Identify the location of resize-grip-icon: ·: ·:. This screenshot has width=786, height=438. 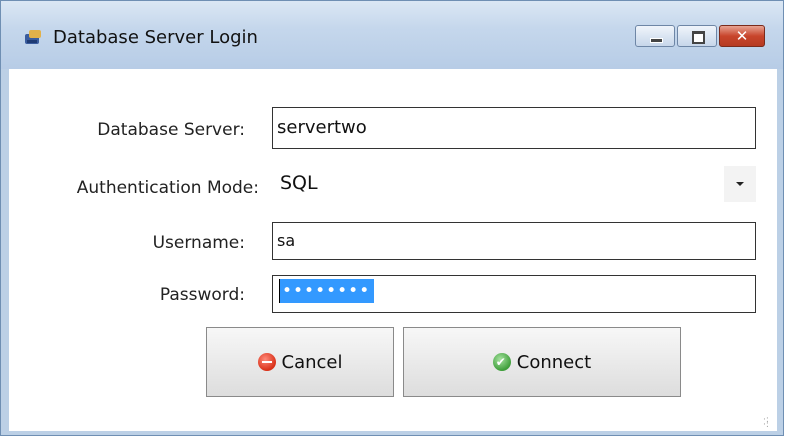
(768, 423).